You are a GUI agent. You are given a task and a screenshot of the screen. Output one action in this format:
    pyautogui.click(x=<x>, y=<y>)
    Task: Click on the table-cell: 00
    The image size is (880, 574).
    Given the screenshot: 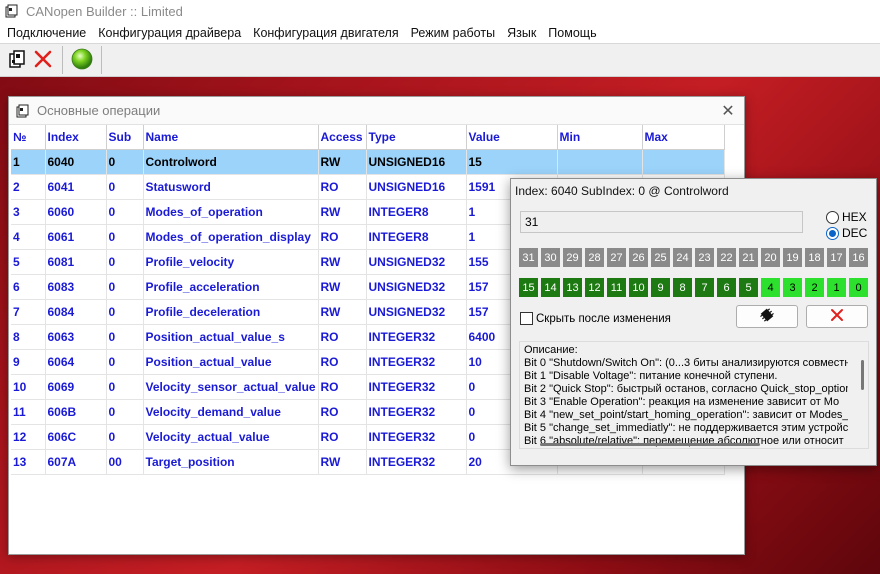 What is the action you would take?
    pyautogui.click(x=125, y=462)
    